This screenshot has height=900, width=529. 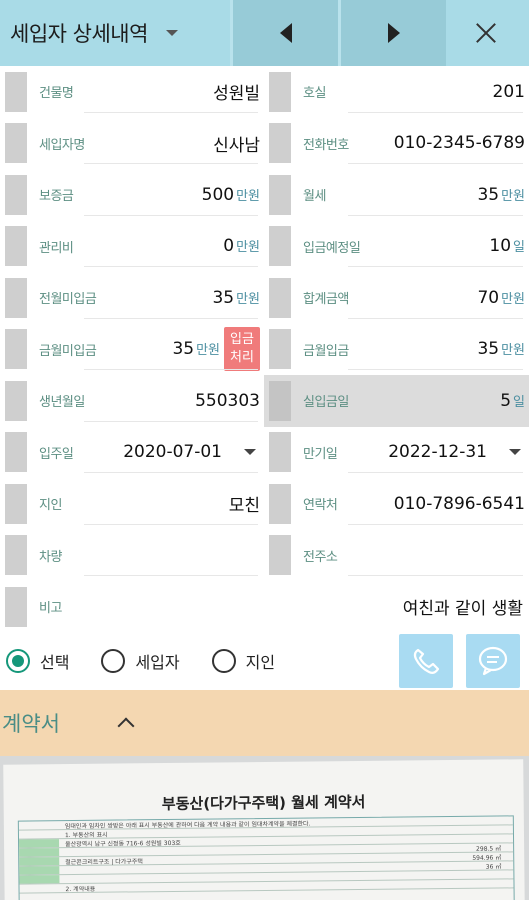 What do you see at coordinates (456, 504) in the screenshot?
I see `contact-value: 010-7896-6541` at bounding box center [456, 504].